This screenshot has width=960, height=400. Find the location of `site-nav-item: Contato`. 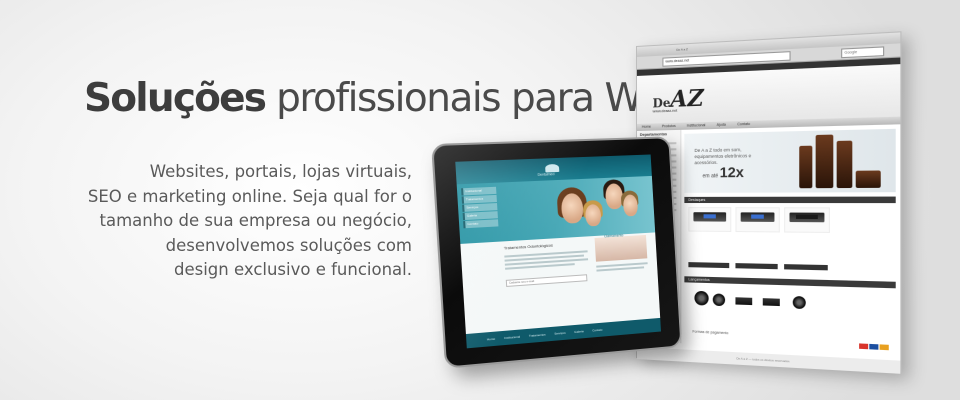

site-nav-item: Contato is located at coordinates (744, 124).